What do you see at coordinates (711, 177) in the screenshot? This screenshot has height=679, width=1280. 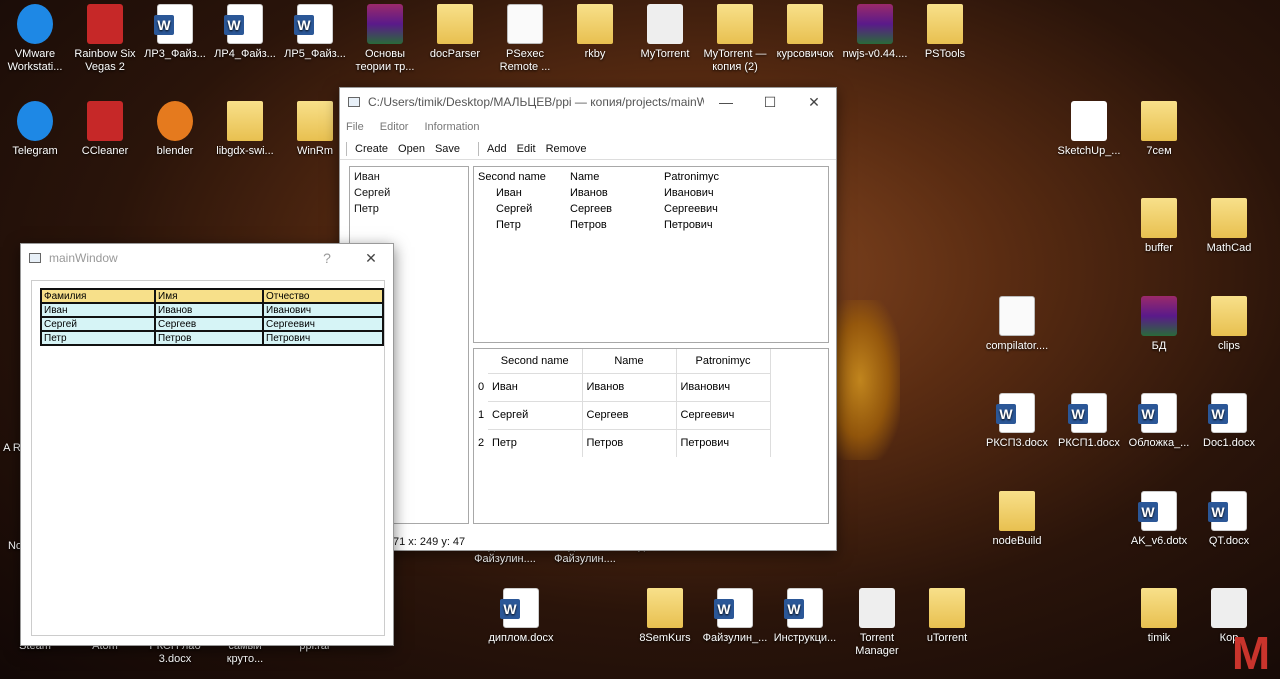 I see `tree-header-patronimyc: Patronimyc` at bounding box center [711, 177].